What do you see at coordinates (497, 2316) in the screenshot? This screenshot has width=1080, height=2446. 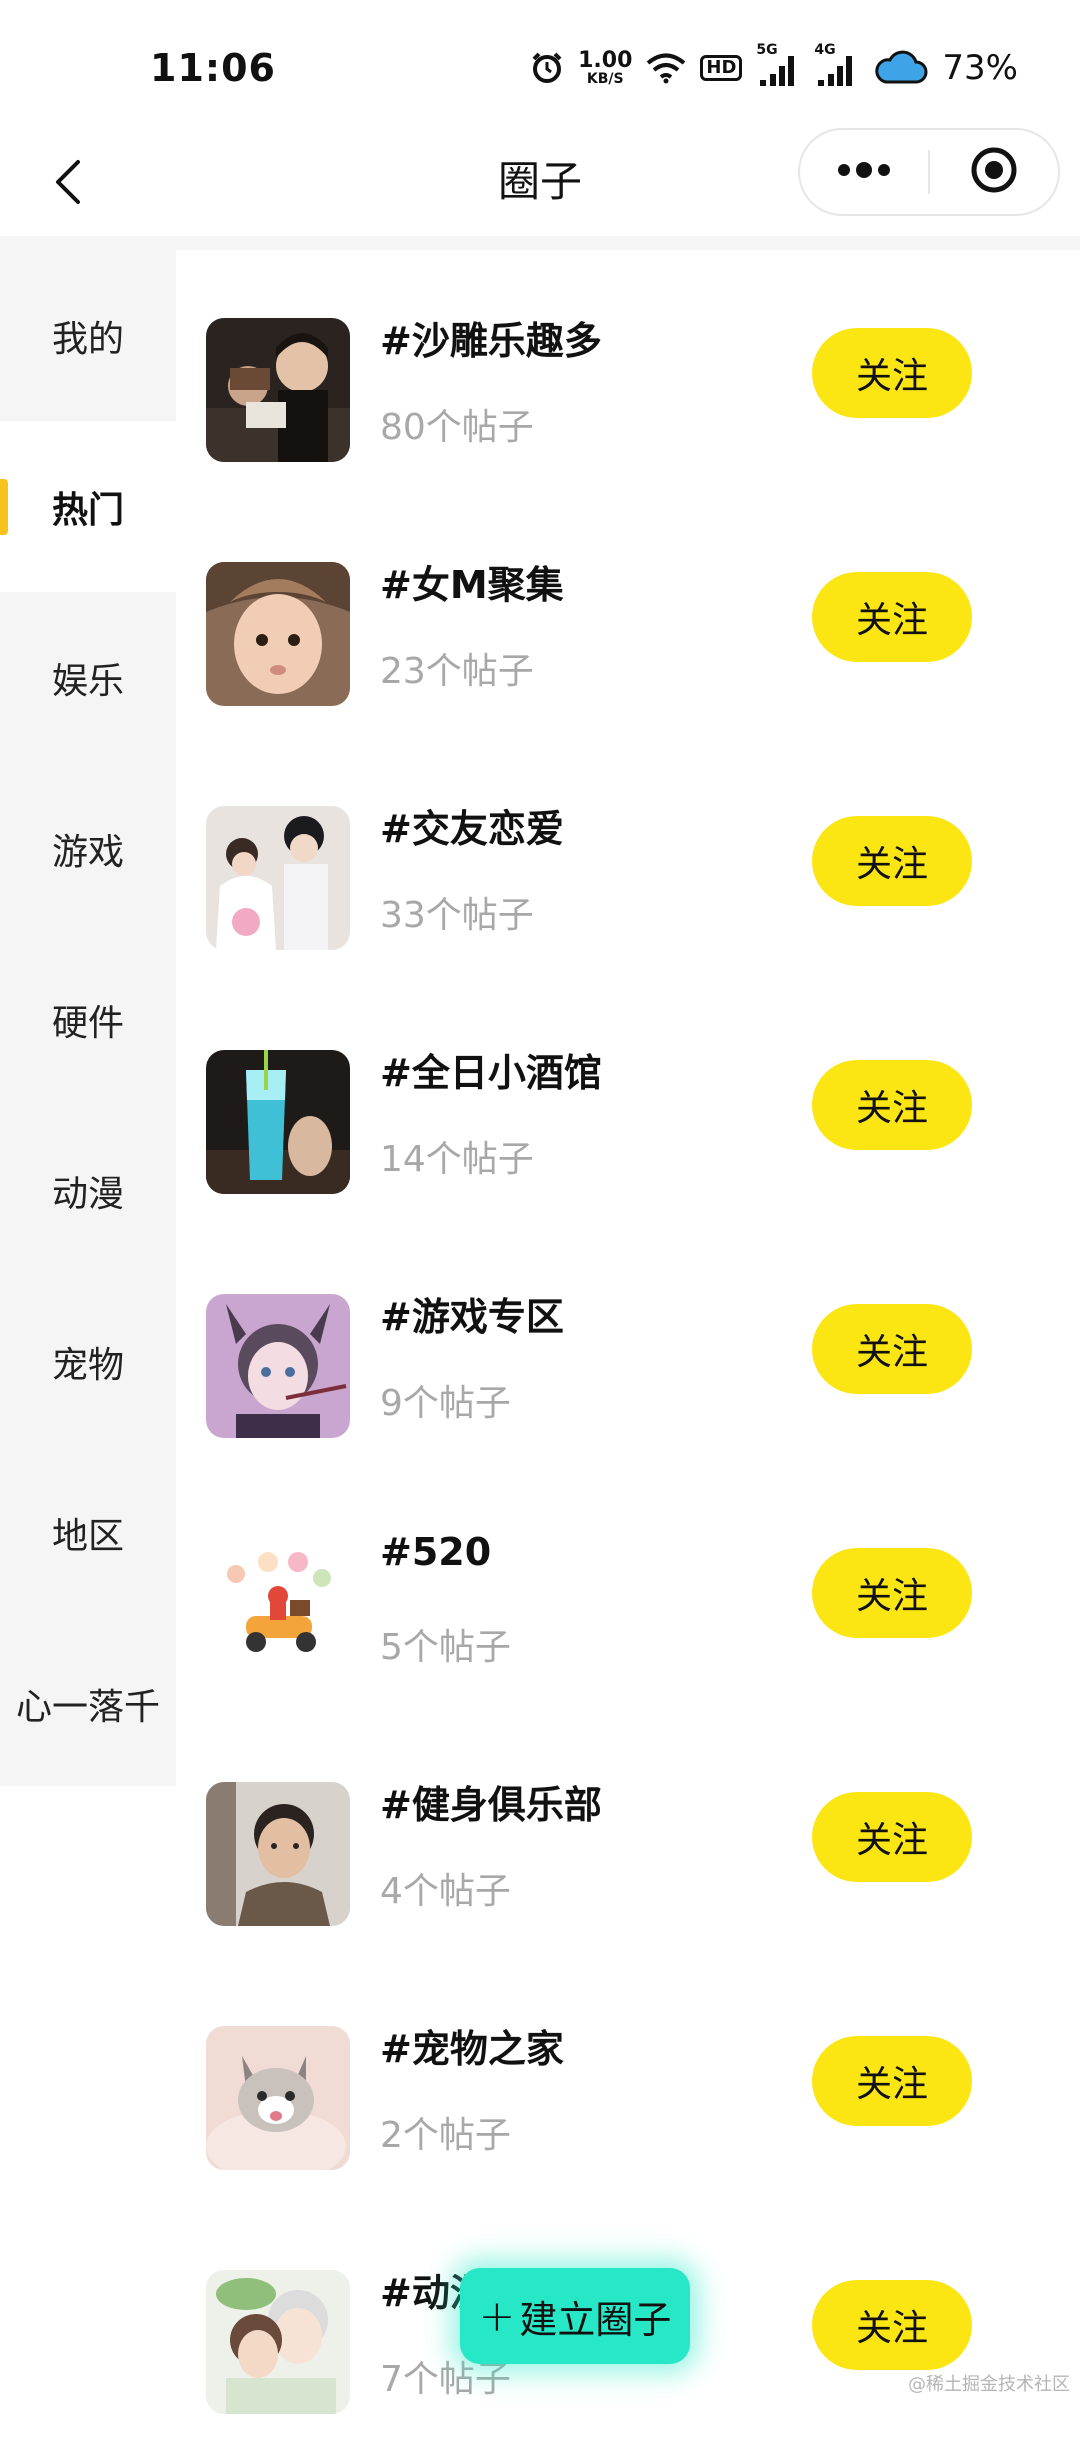 I see `plus-icon: +` at bounding box center [497, 2316].